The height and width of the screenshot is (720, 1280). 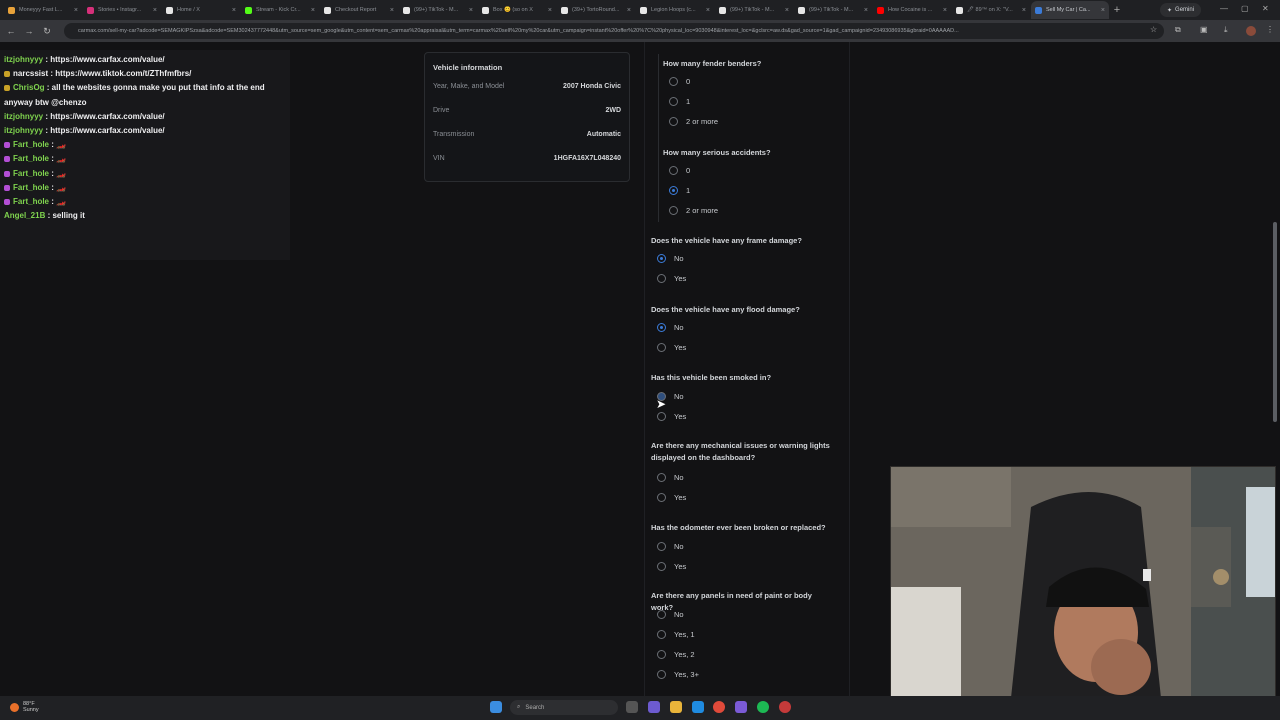 What do you see at coordinates (1224, 8) in the screenshot?
I see `minimize-icon: —` at bounding box center [1224, 8].